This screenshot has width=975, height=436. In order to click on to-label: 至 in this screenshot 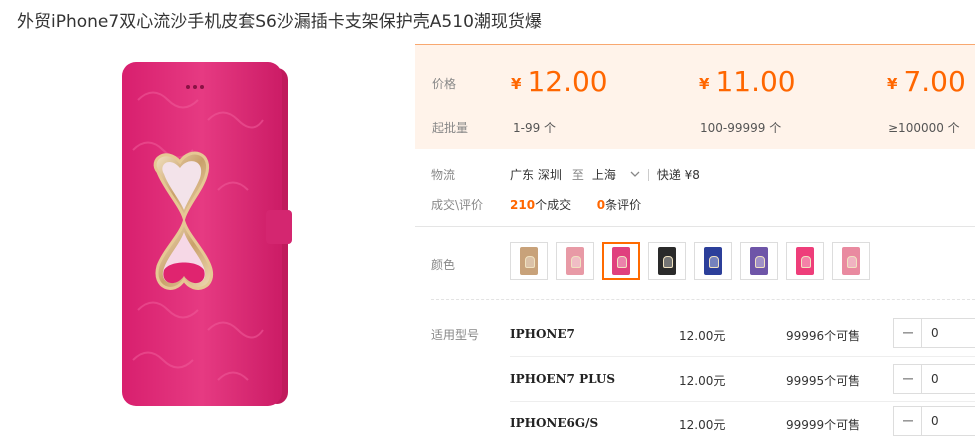, I will do `click(577, 175)`.